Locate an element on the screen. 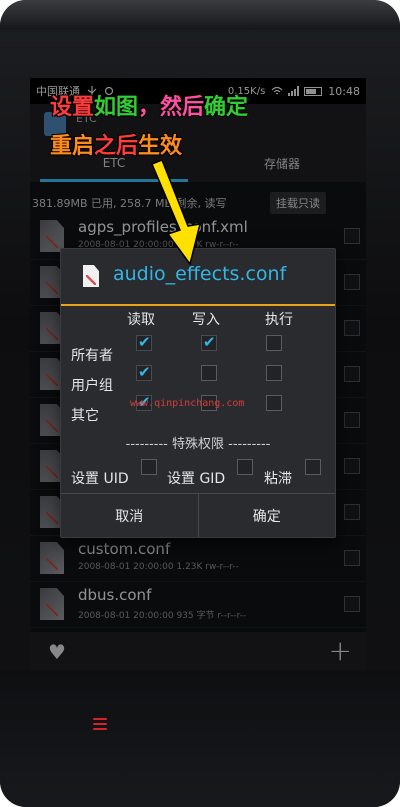 The width and height of the screenshot is (400, 807). checkbox-group-write is located at coordinates (209, 373).